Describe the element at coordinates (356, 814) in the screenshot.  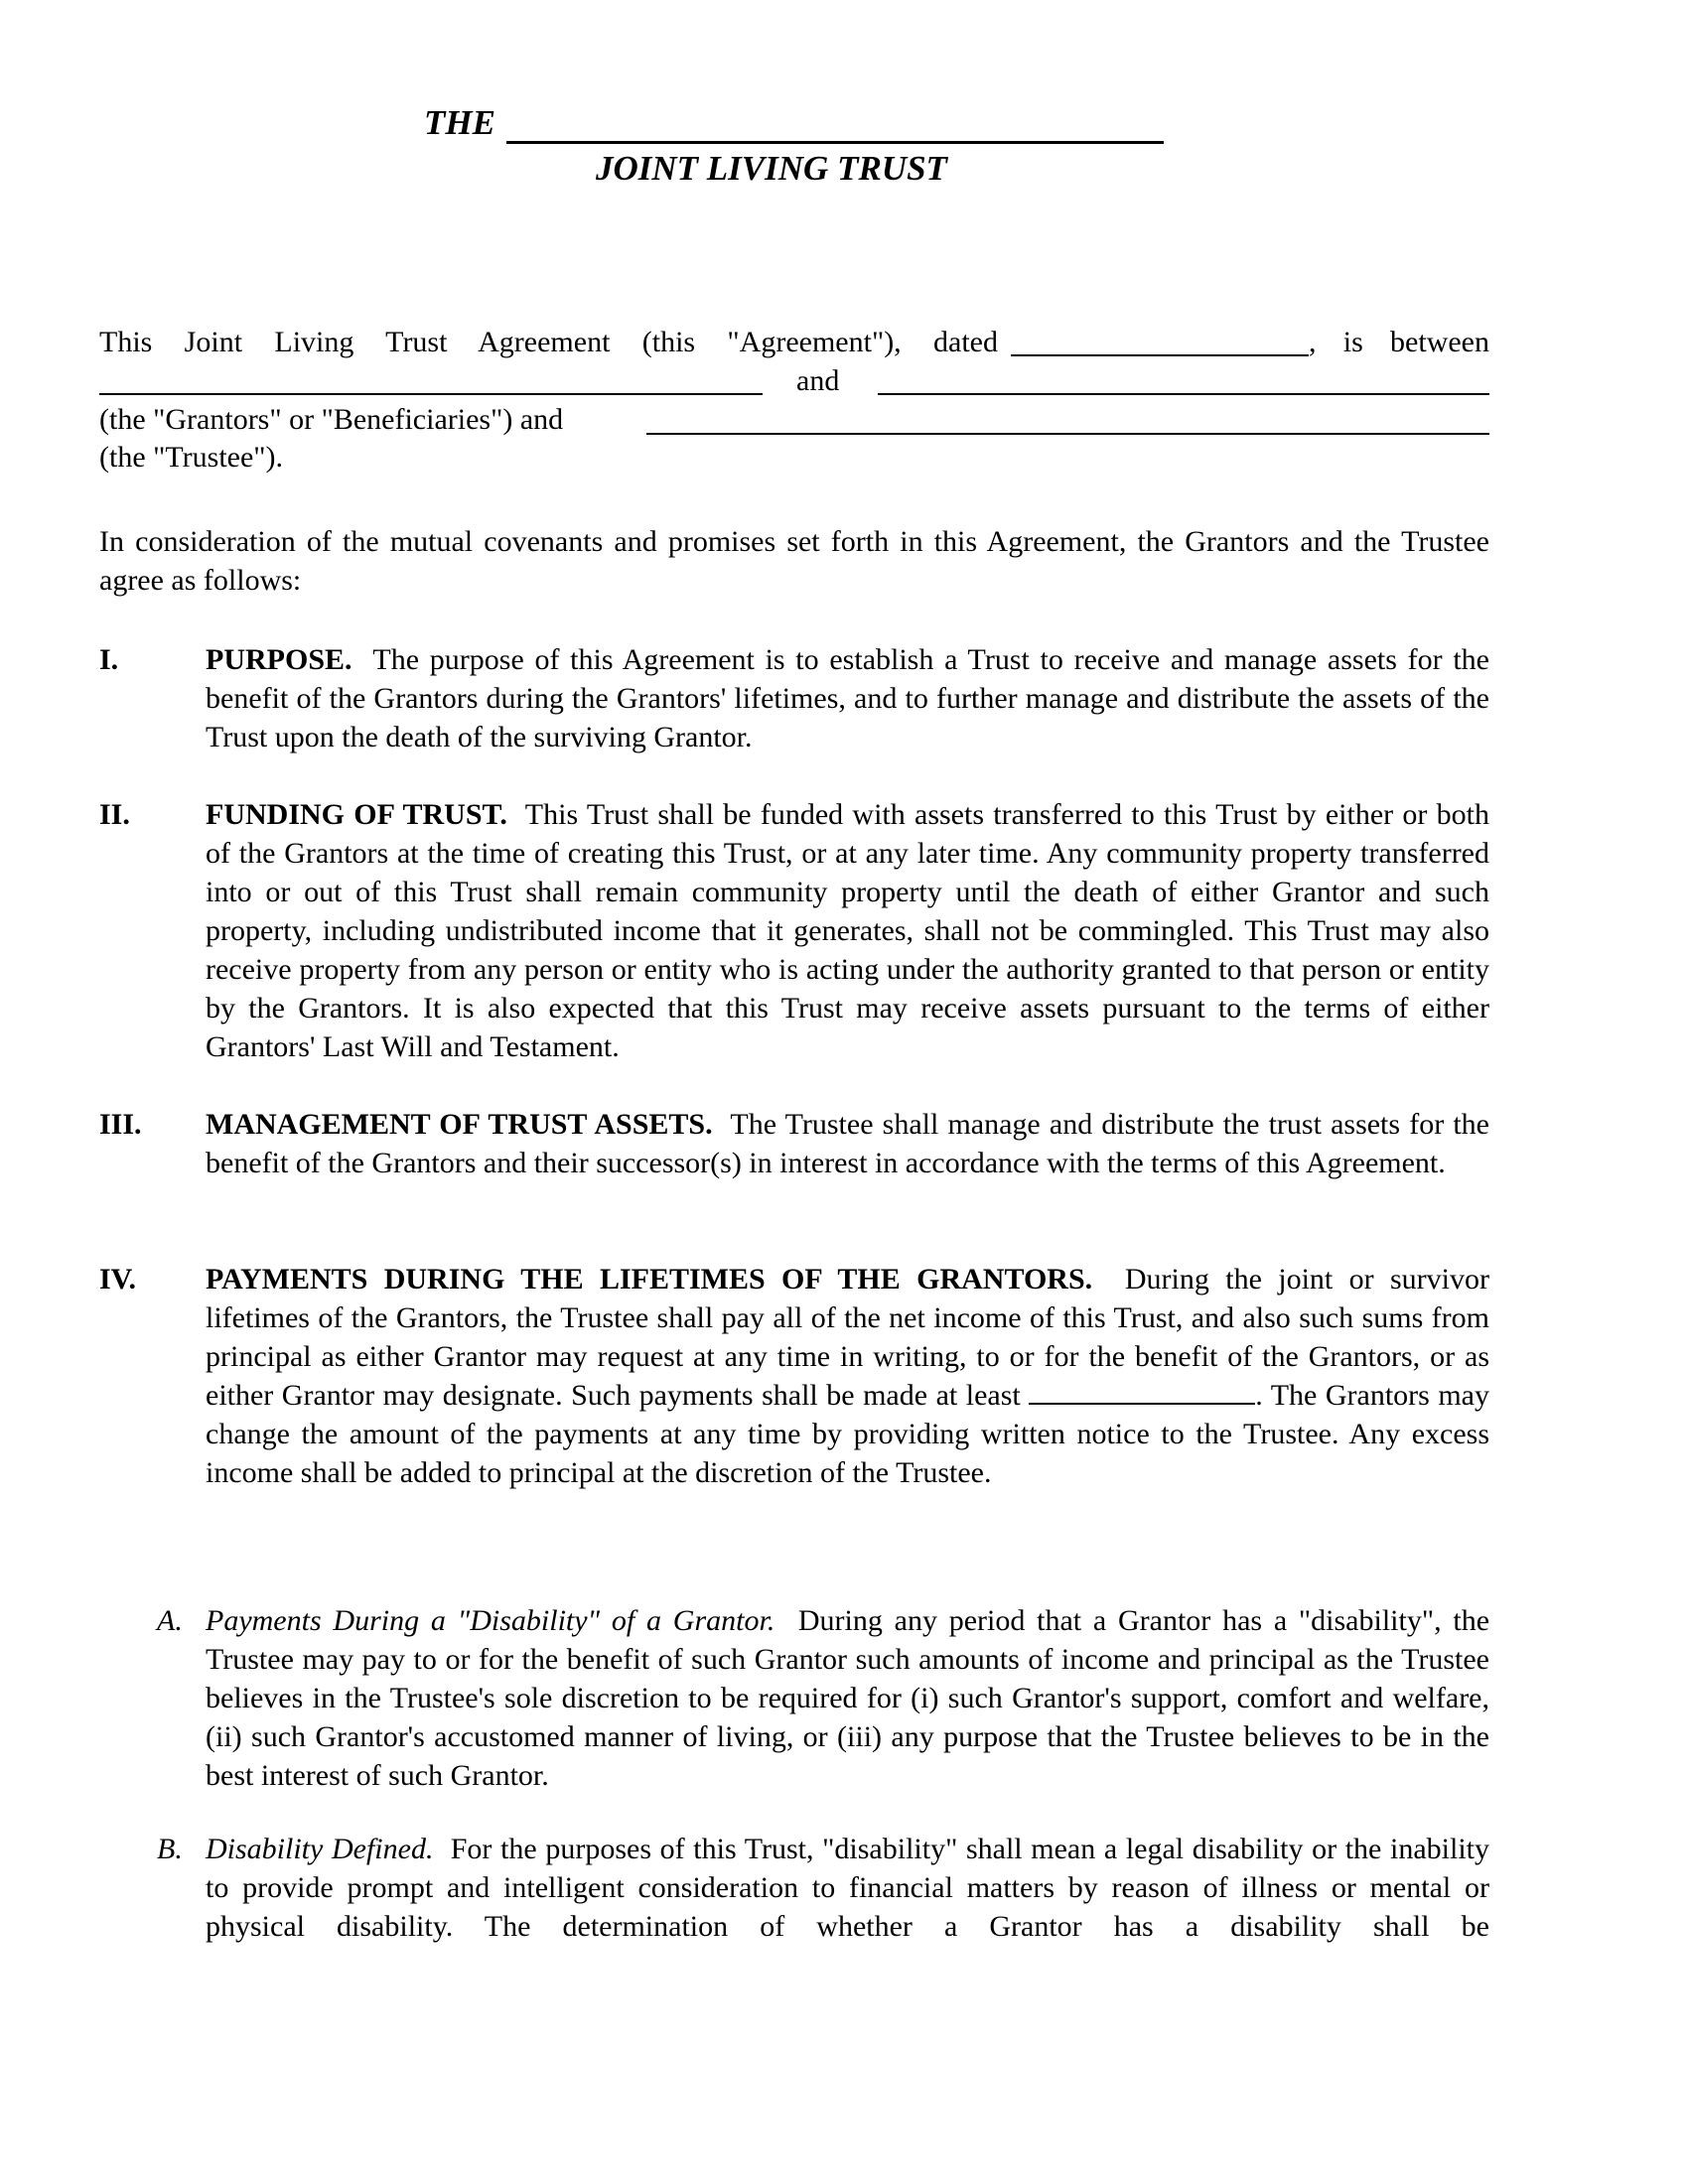
I see `section-heading: FUNDING OF TRUST.` at that location.